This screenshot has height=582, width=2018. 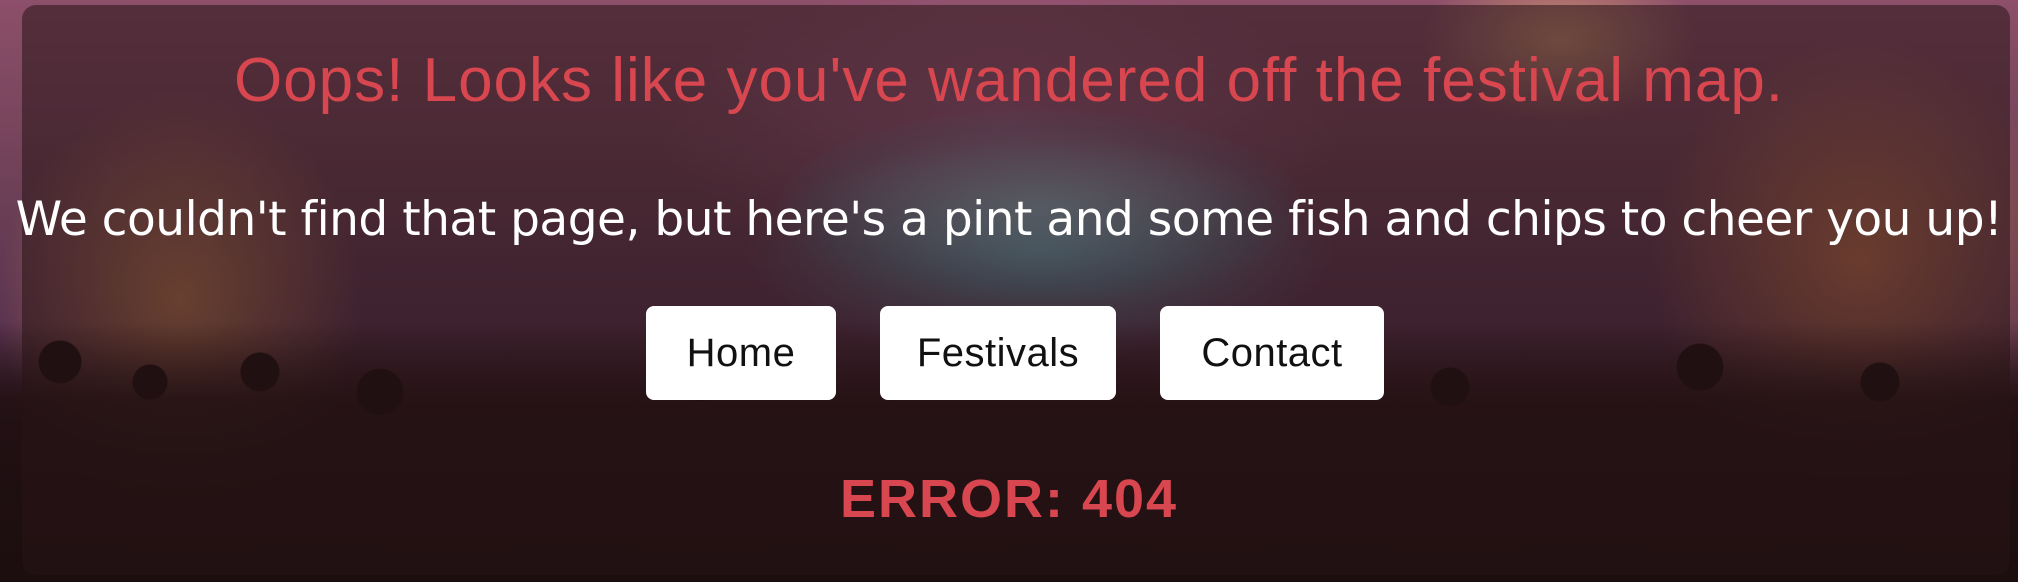 What do you see at coordinates (998, 353) in the screenshot?
I see `festivals-button: Festivals` at bounding box center [998, 353].